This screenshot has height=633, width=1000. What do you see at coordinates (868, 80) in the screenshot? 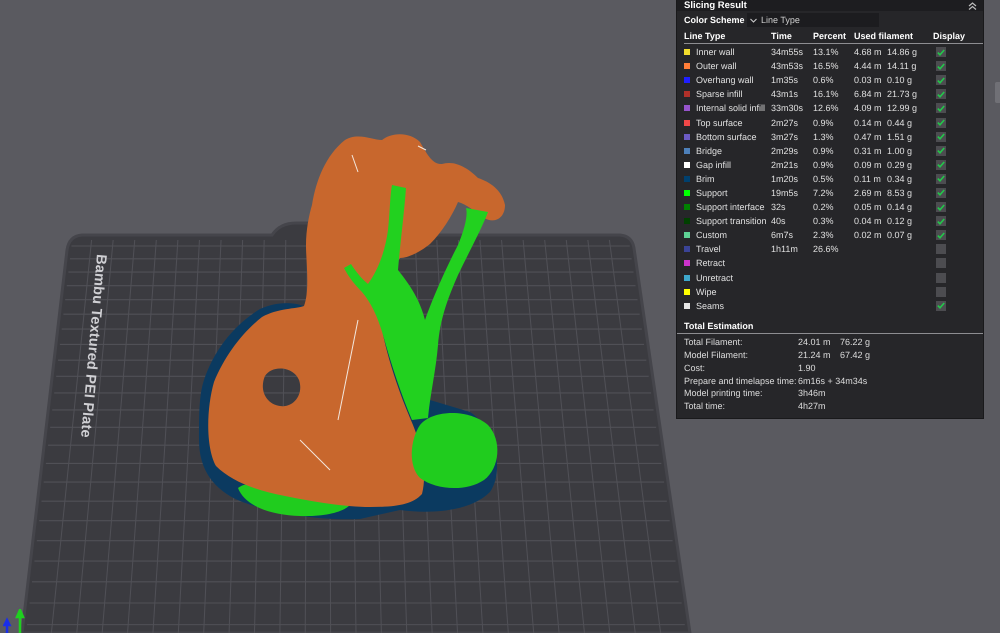
I see `table-cell-text: 0.03 m` at bounding box center [868, 80].